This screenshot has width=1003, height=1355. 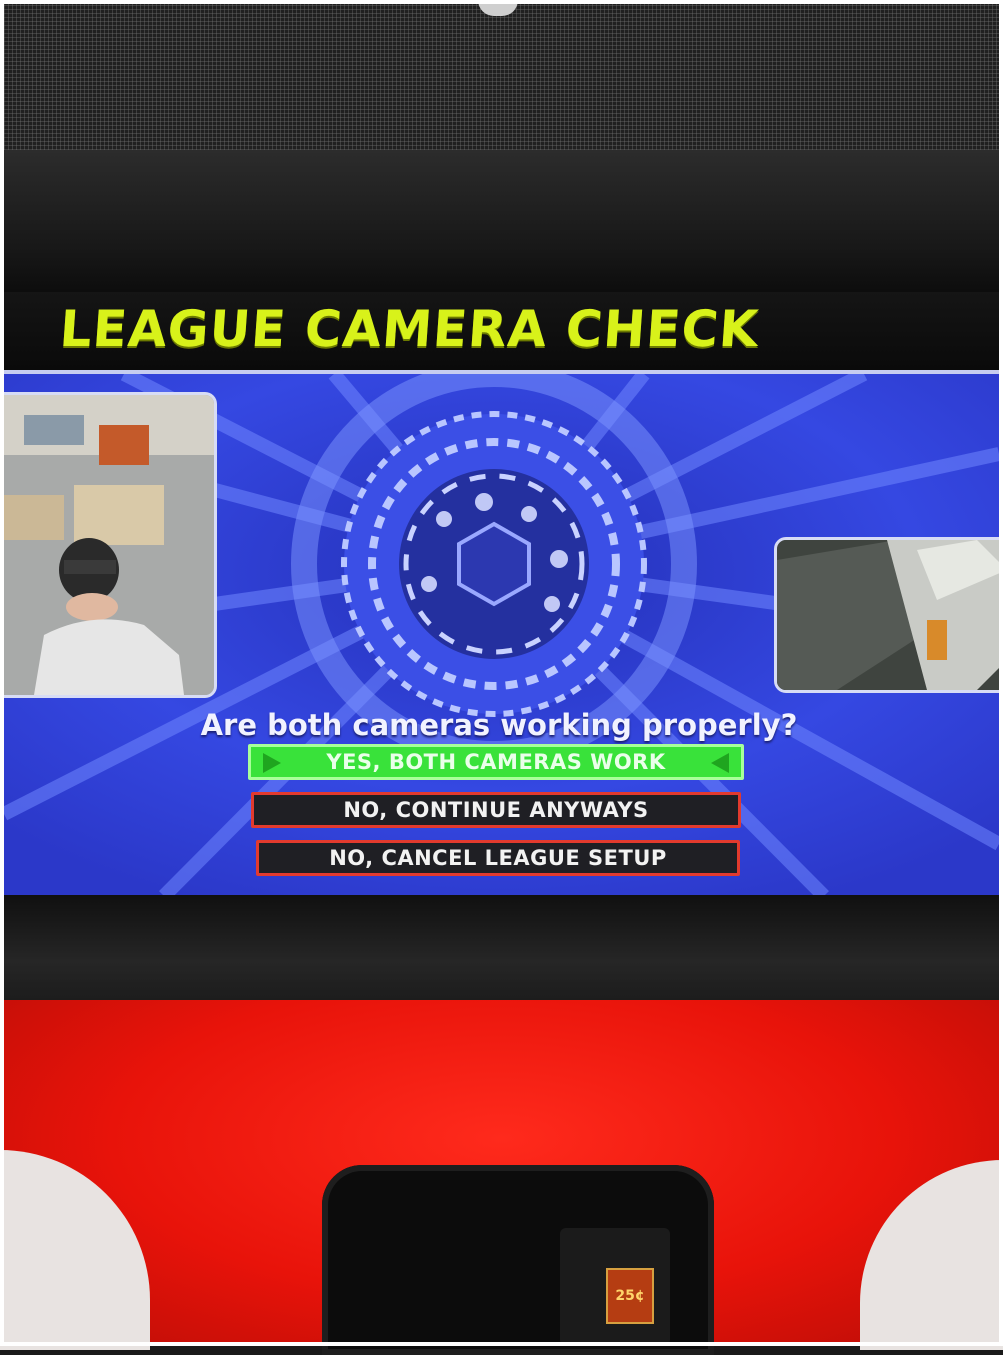 What do you see at coordinates (501, 950) in the screenshot?
I see `screen-bezel-bottom` at bounding box center [501, 950].